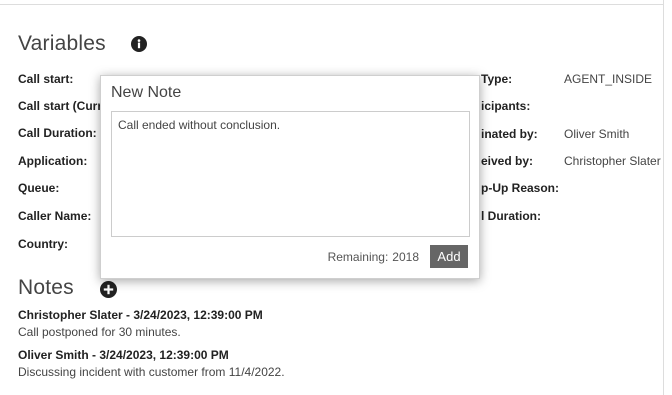 The height and width of the screenshot is (395, 672). I want to click on variable-label: eived by:, so click(507, 161).